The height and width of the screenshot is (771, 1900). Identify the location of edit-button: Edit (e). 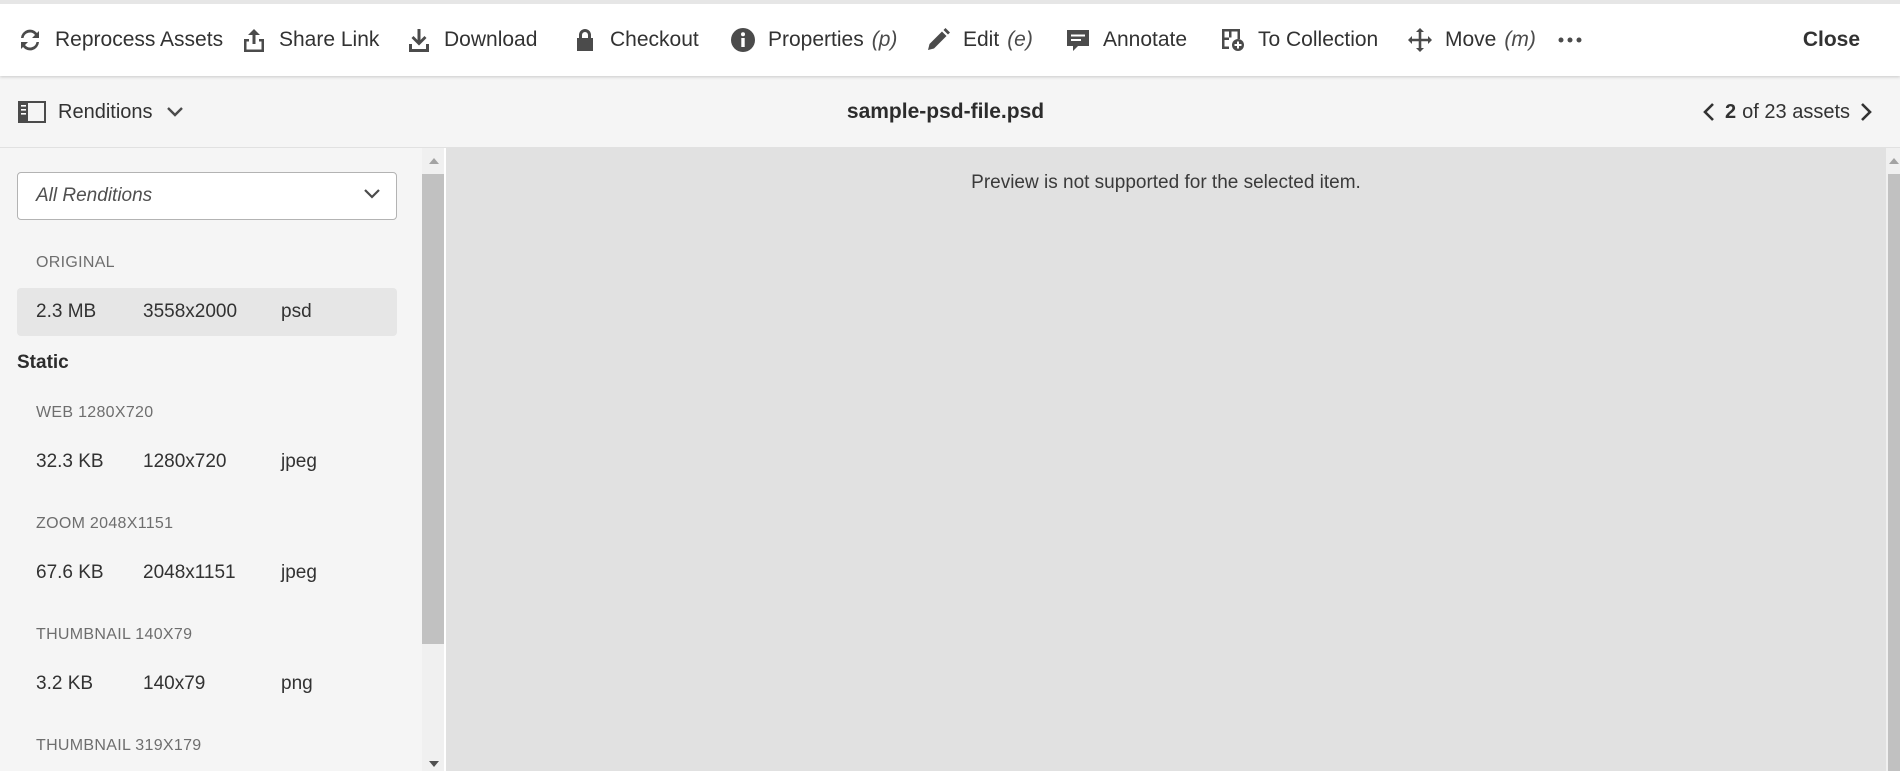
(979, 40).